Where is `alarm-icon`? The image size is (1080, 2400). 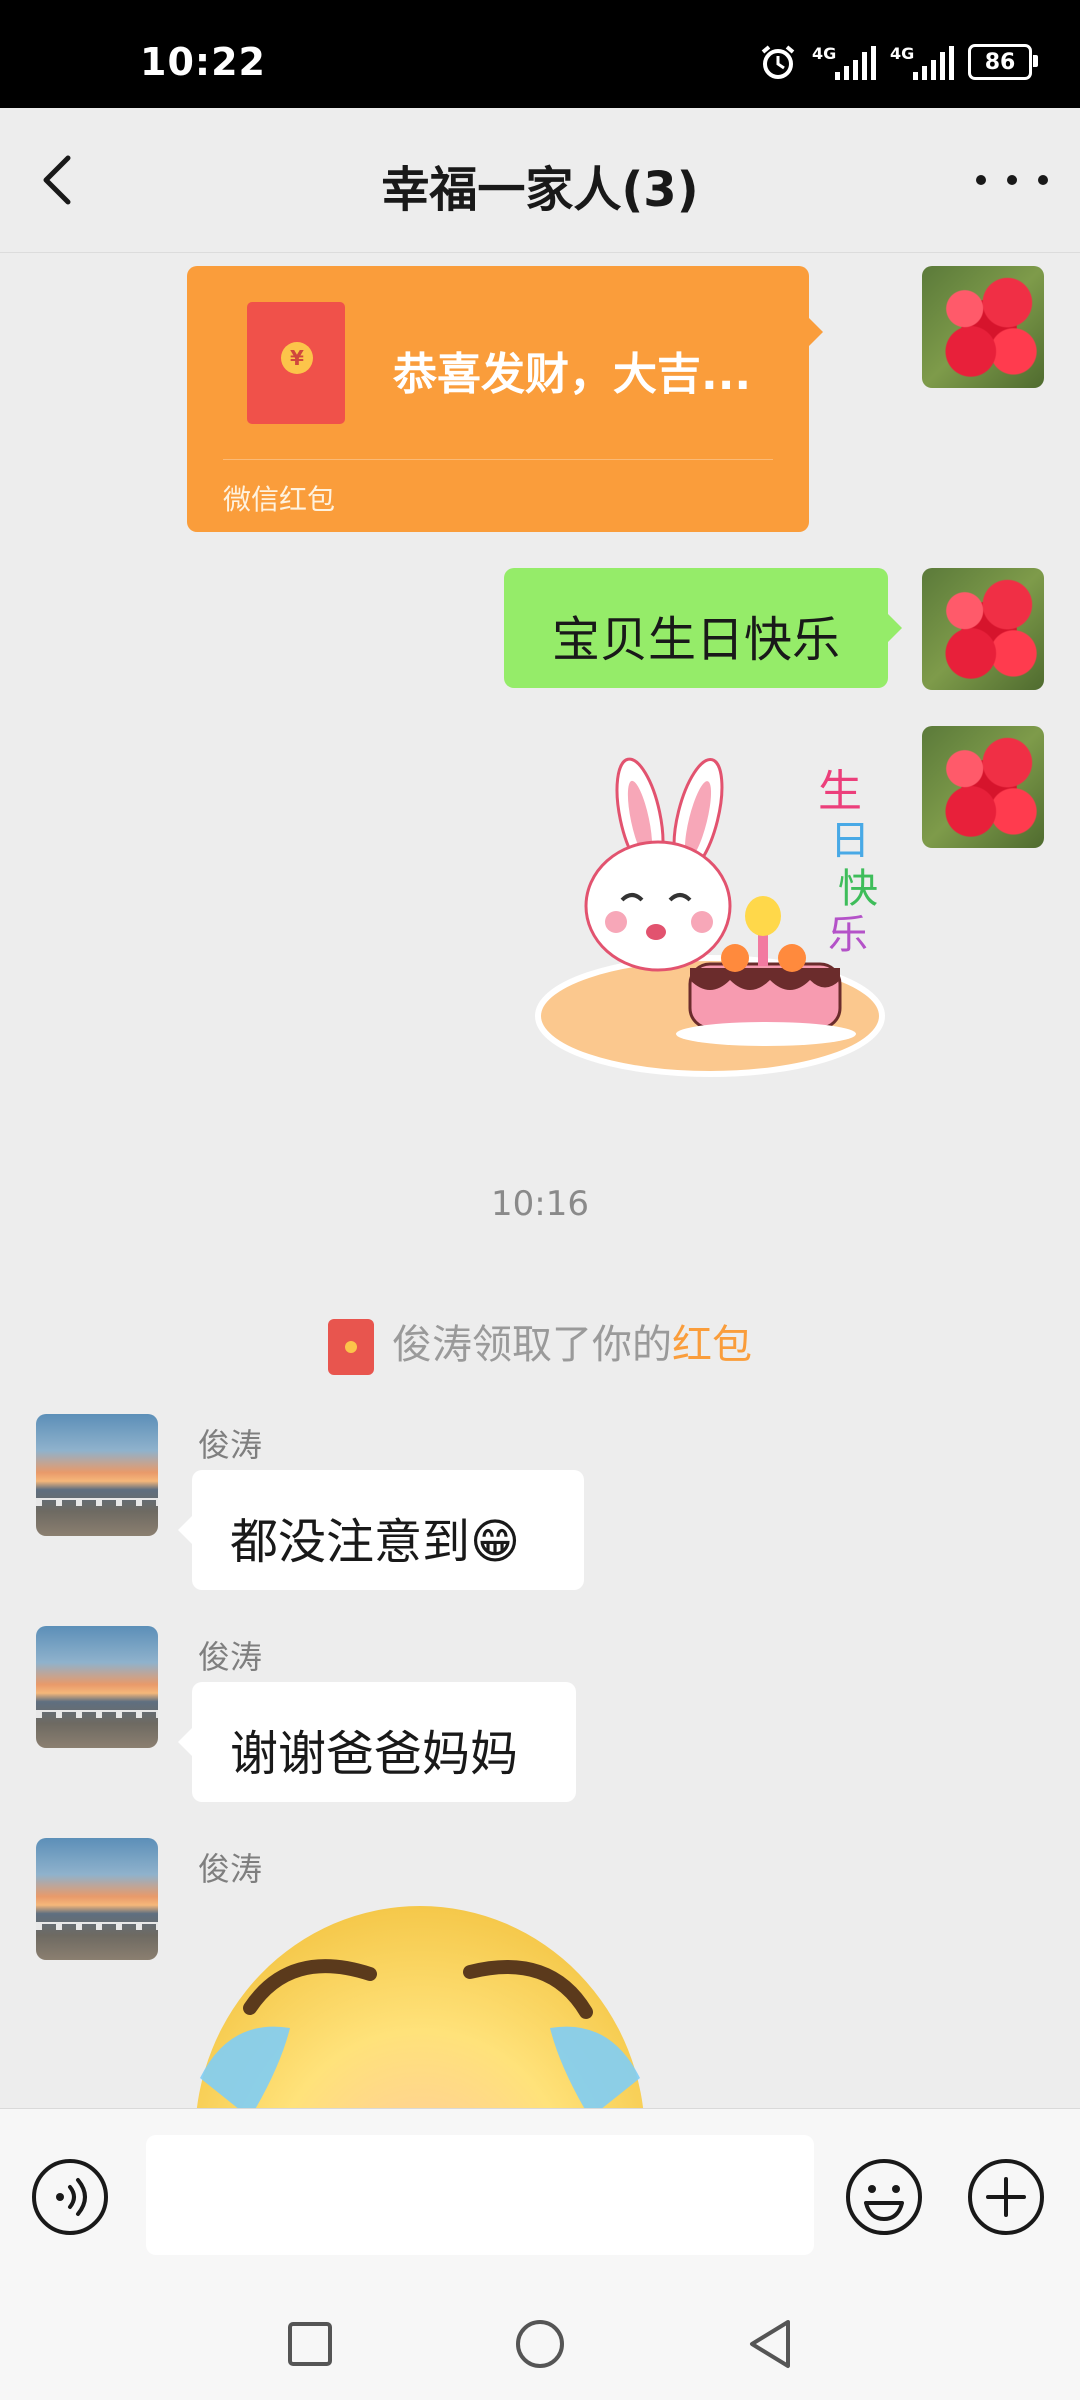
alarm-icon is located at coordinates (778, 62).